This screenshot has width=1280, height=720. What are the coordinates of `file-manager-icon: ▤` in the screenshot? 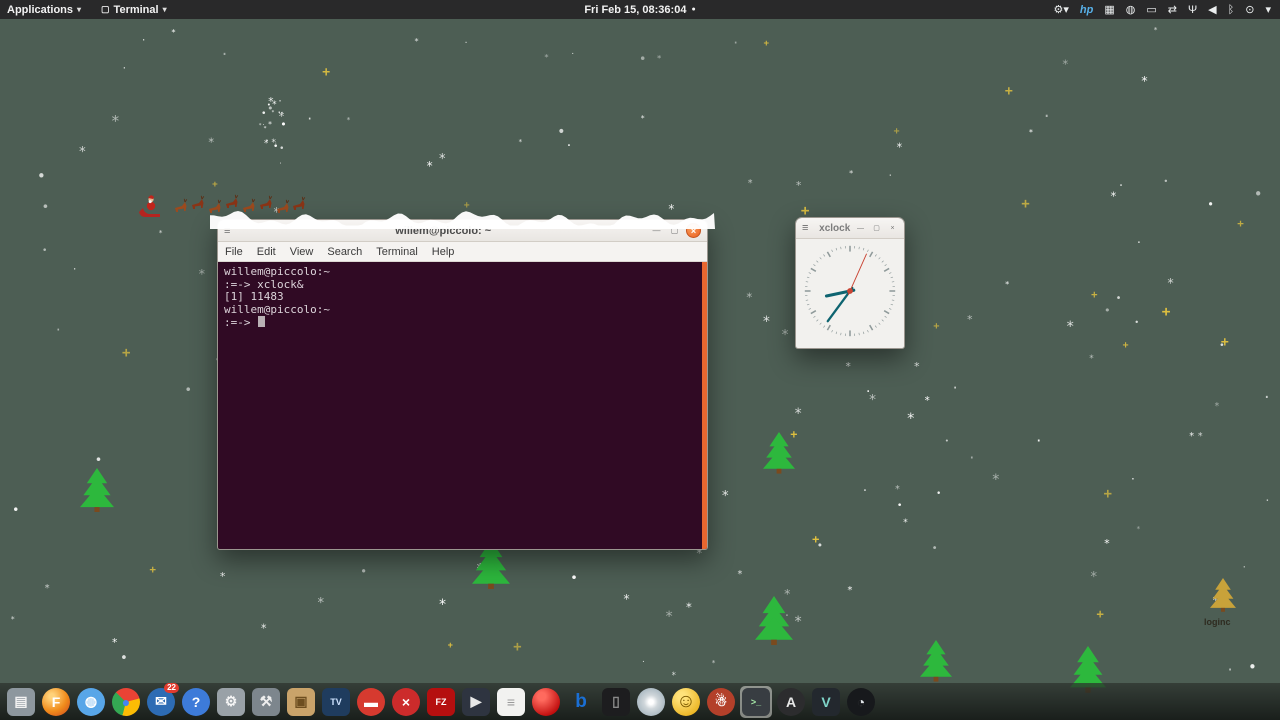 It's located at (21, 701).